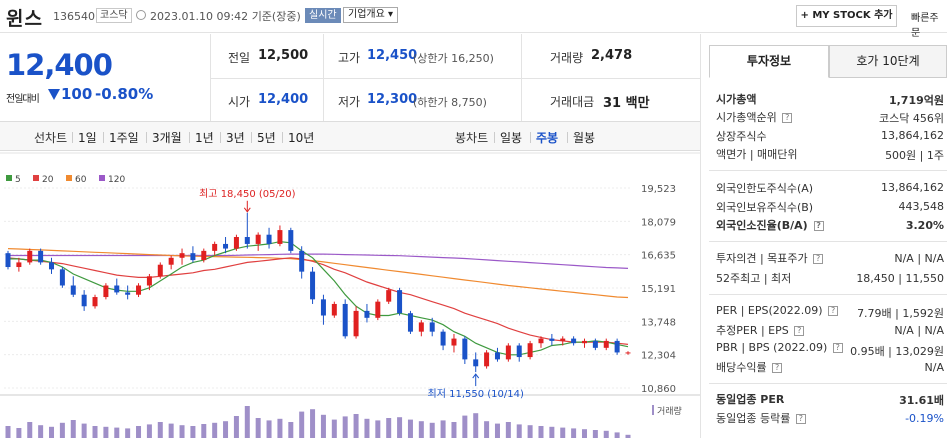 Image resolution: width=947 pixels, height=438 pixels. What do you see at coordinates (765, 207) in the screenshot?
I see `foreign-hold-label: 외국인보유주식수(B)` at bounding box center [765, 207].